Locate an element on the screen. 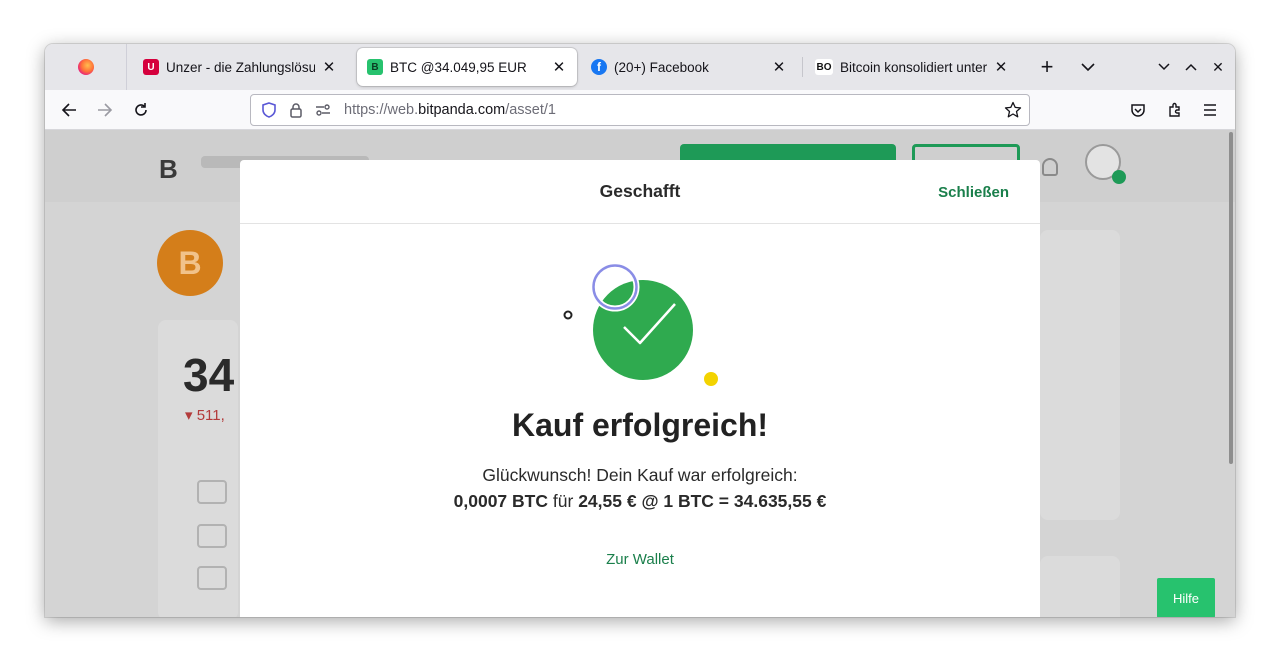 The image size is (1280, 662). wallet-link: Zur Wallet is located at coordinates (640, 559).